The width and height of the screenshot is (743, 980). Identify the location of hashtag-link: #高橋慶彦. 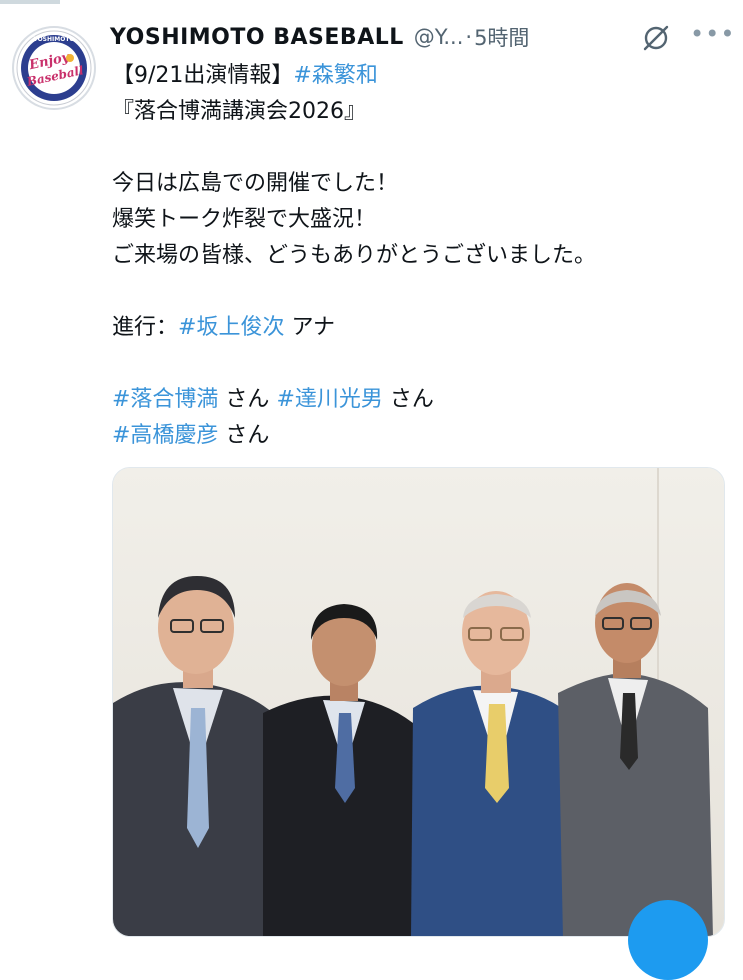
(165, 435).